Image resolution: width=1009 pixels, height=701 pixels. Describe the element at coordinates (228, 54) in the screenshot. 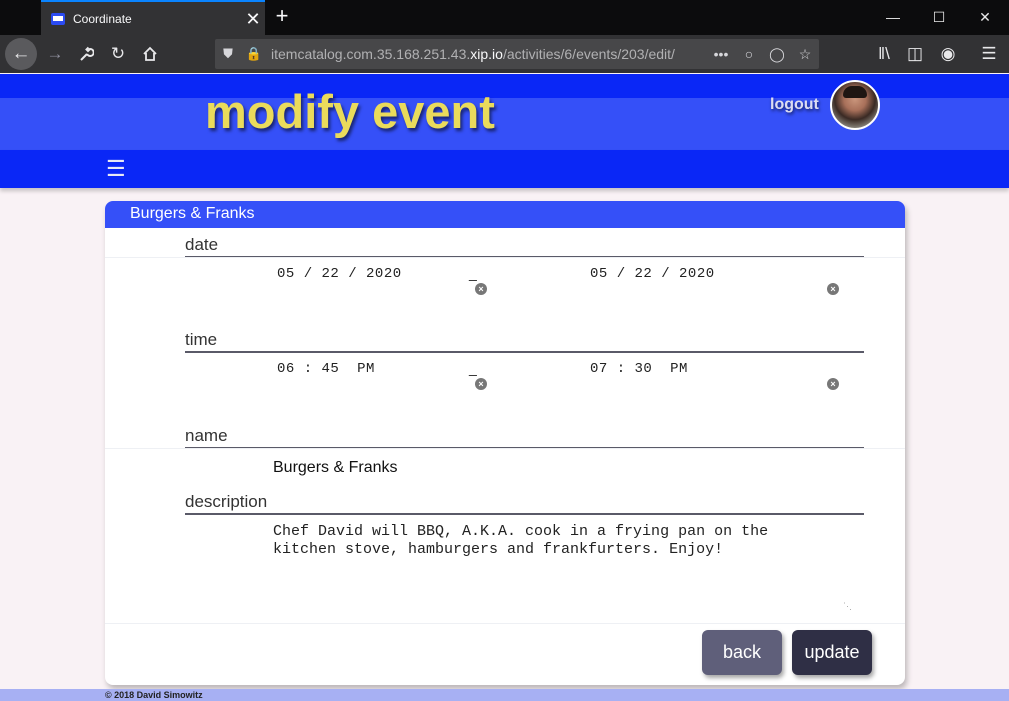

I see `tracking-shield-icon: ⛊` at that location.